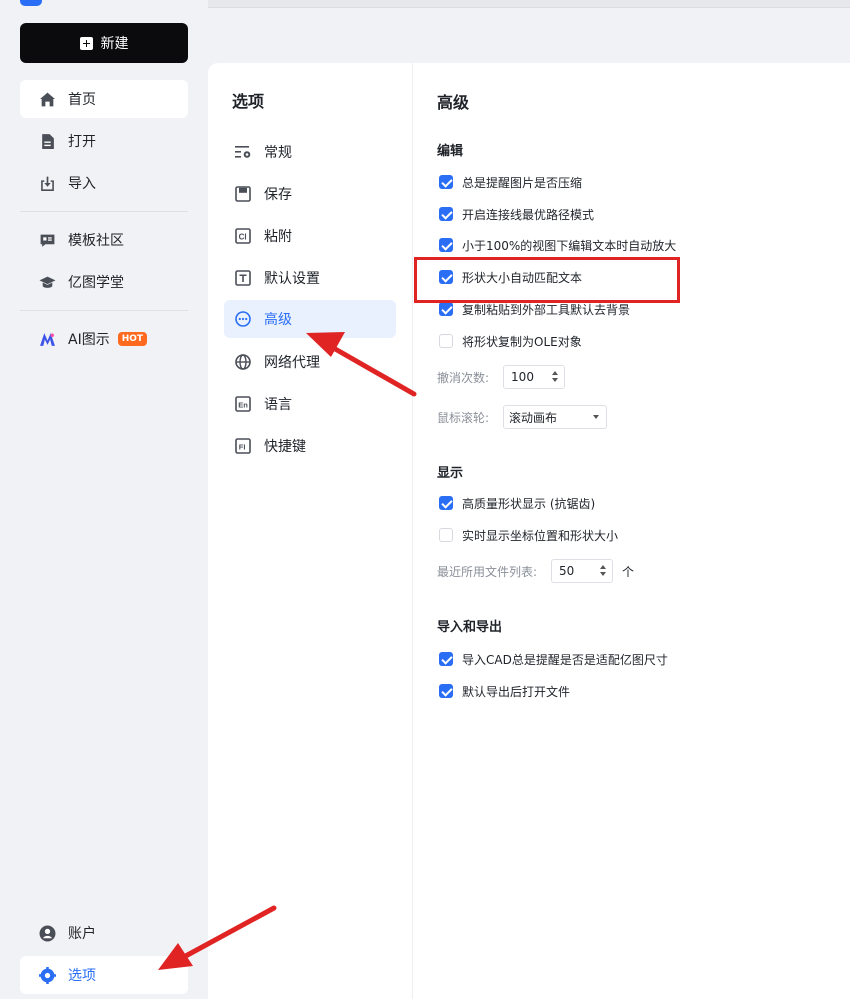  I want to click on hot-badge: HOT, so click(132, 339).